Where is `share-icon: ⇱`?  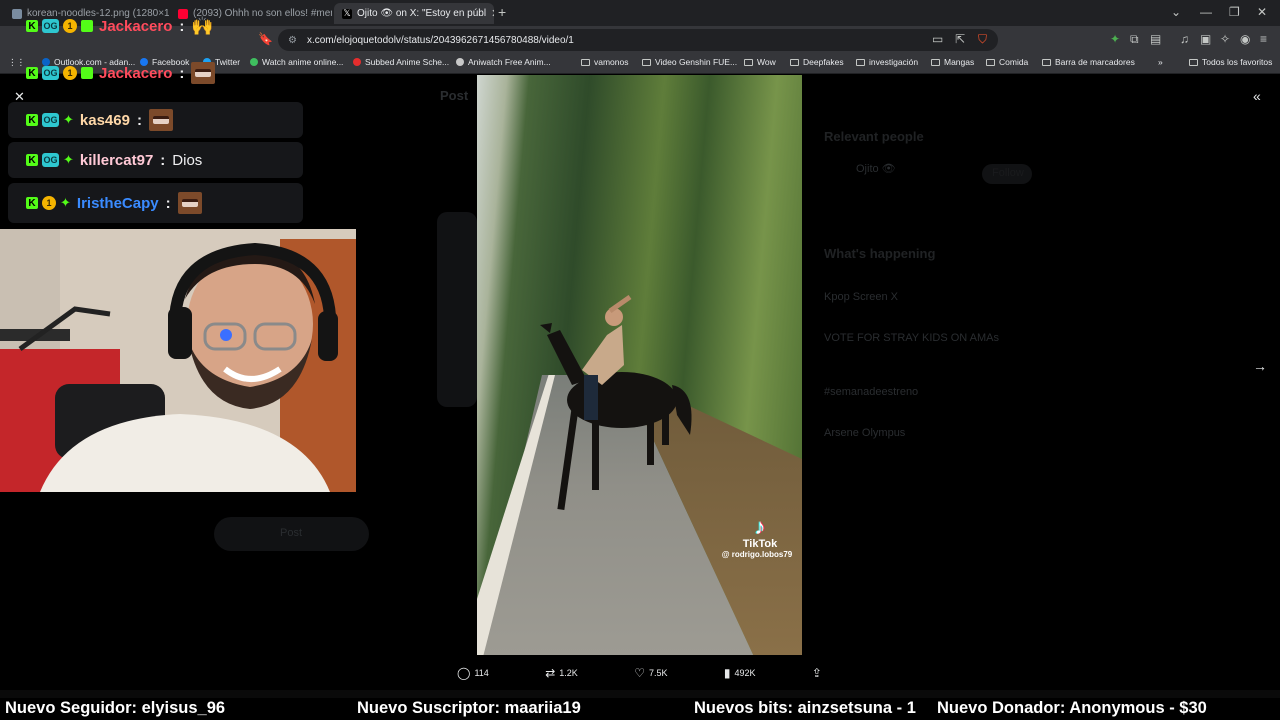 share-icon: ⇱ is located at coordinates (960, 39).